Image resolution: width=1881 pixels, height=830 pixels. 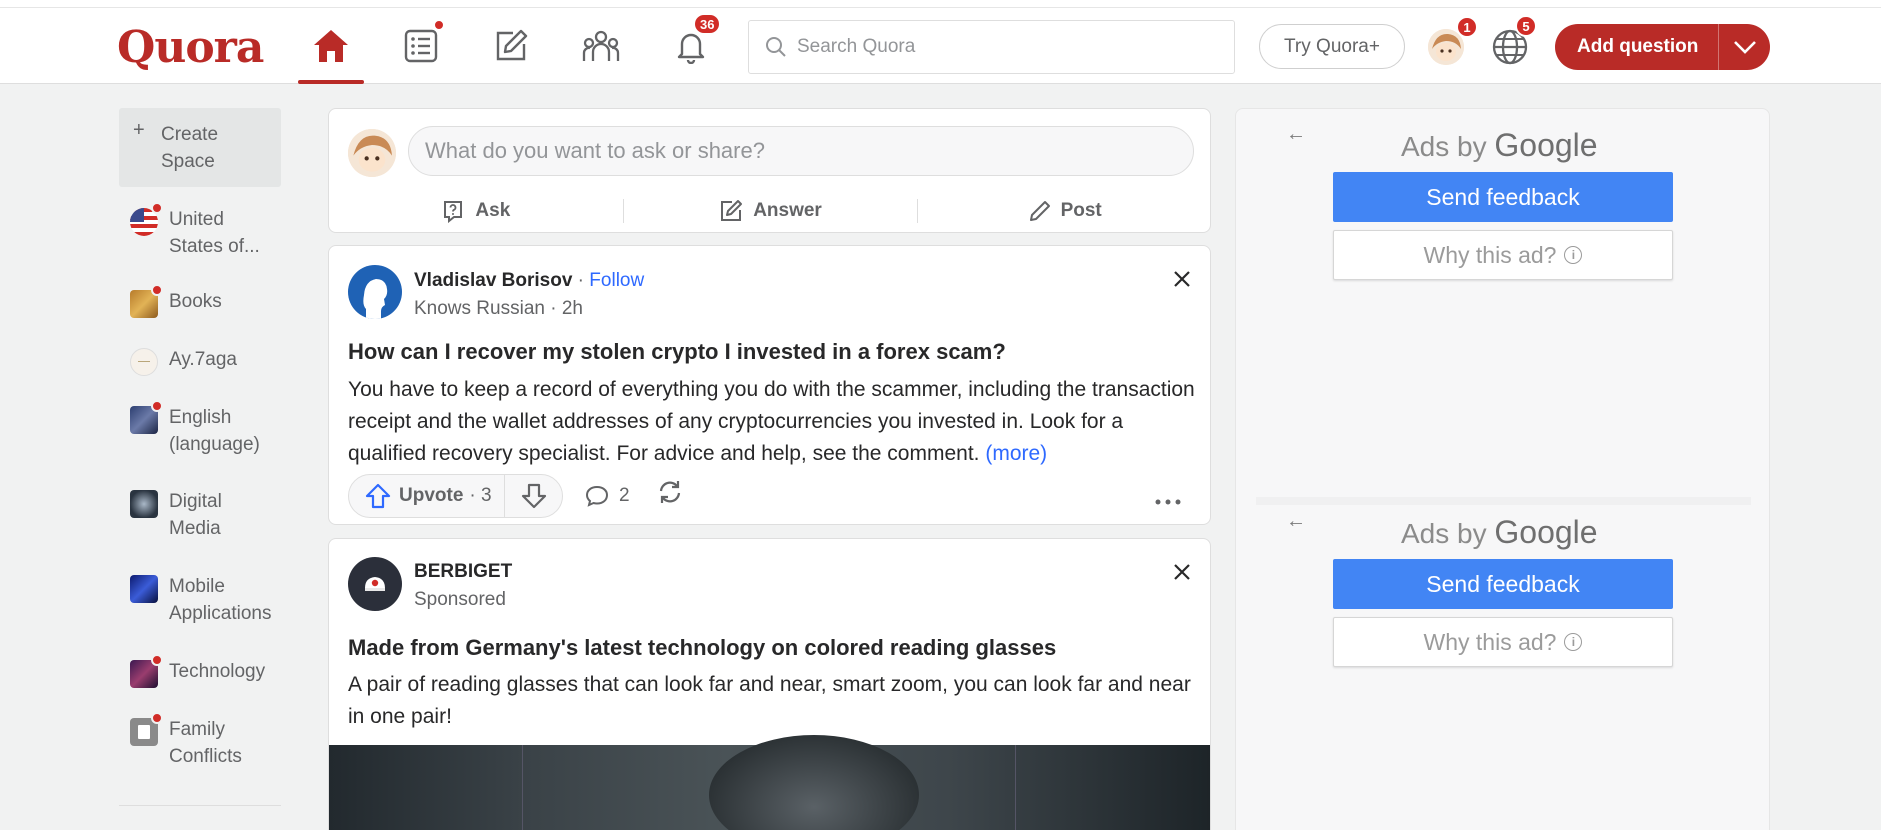 What do you see at coordinates (453, 212) in the screenshot?
I see `question-icon` at bounding box center [453, 212].